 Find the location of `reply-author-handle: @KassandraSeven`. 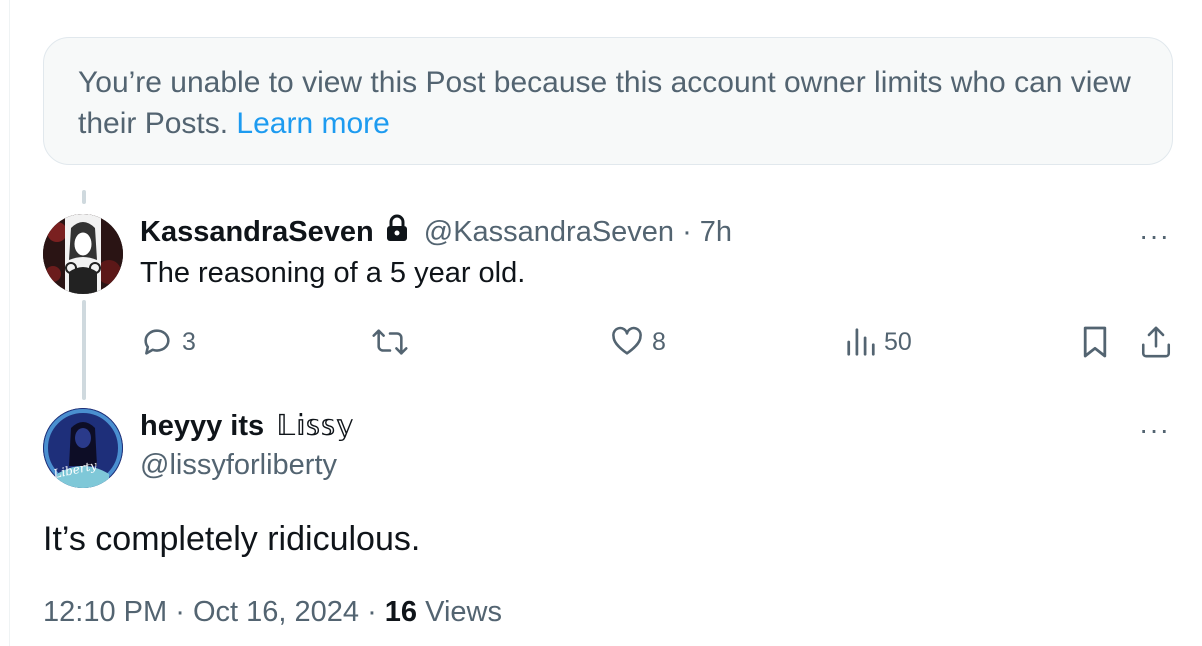

reply-author-handle: @KassandraSeven is located at coordinates (549, 232).